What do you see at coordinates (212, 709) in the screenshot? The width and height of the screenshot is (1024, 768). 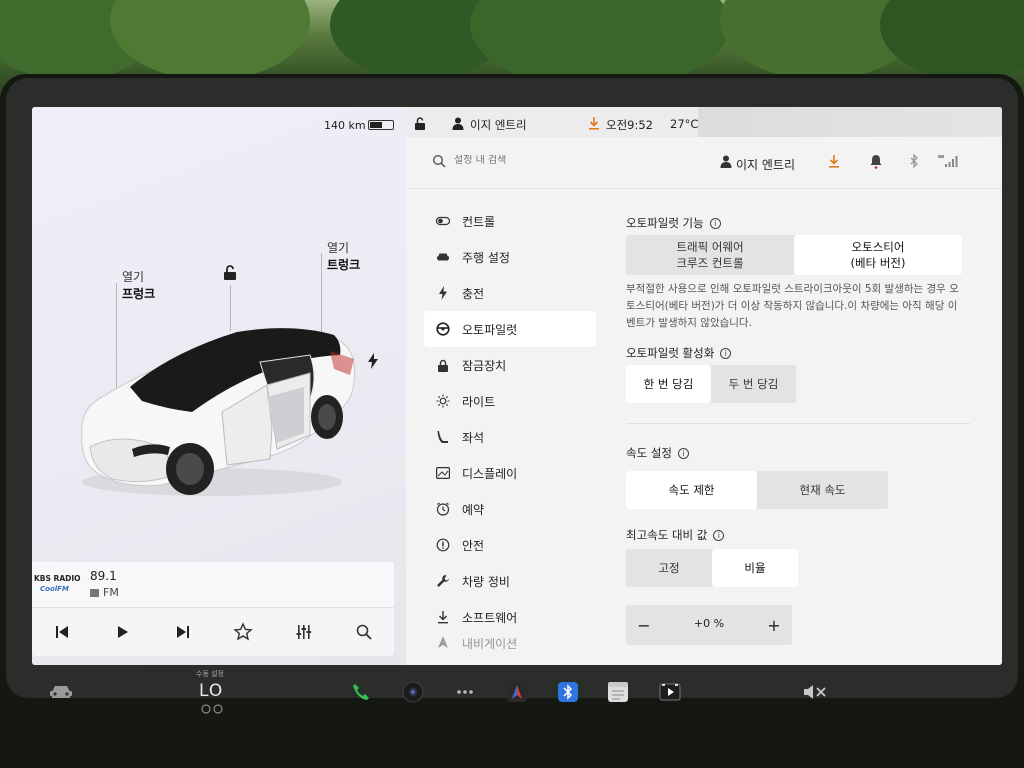 I see `seat-heater-icon` at bounding box center [212, 709].